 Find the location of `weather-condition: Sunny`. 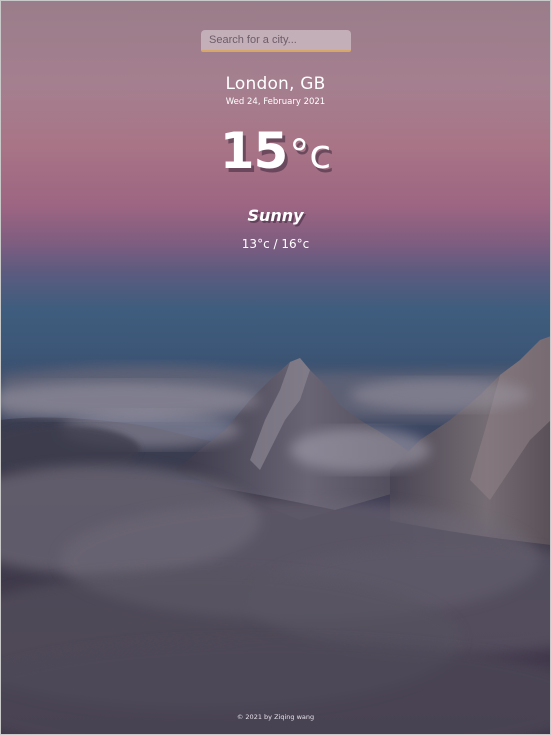

weather-condition: Sunny is located at coordinates (275, 215).